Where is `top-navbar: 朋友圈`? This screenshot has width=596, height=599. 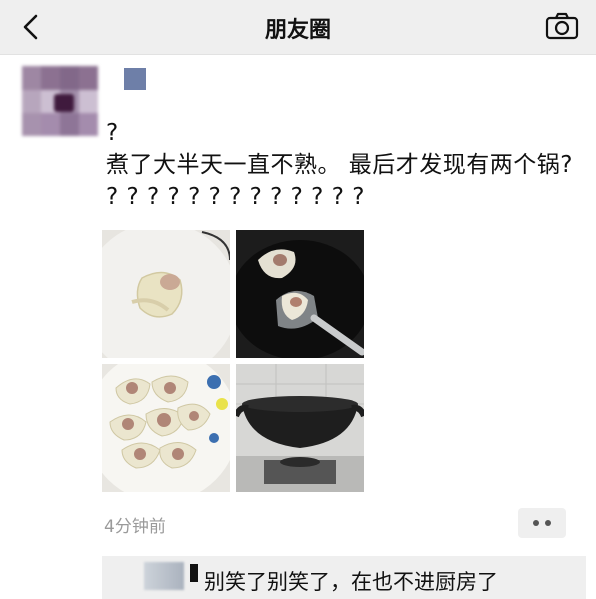 top-navbar: 朋友圈 is located at coordinates (298, 27).